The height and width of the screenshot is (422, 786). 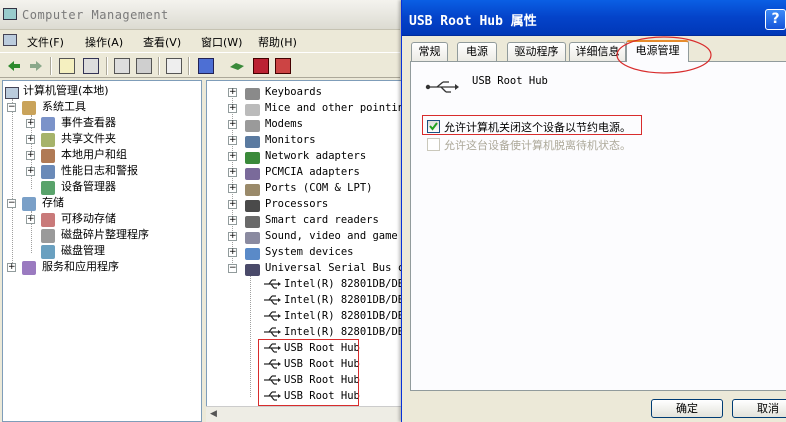 What do you see at coordinates (88, 138) in the screenshot?
I see `tree-label: 共享文件夹` at bounding box center [88, 138].